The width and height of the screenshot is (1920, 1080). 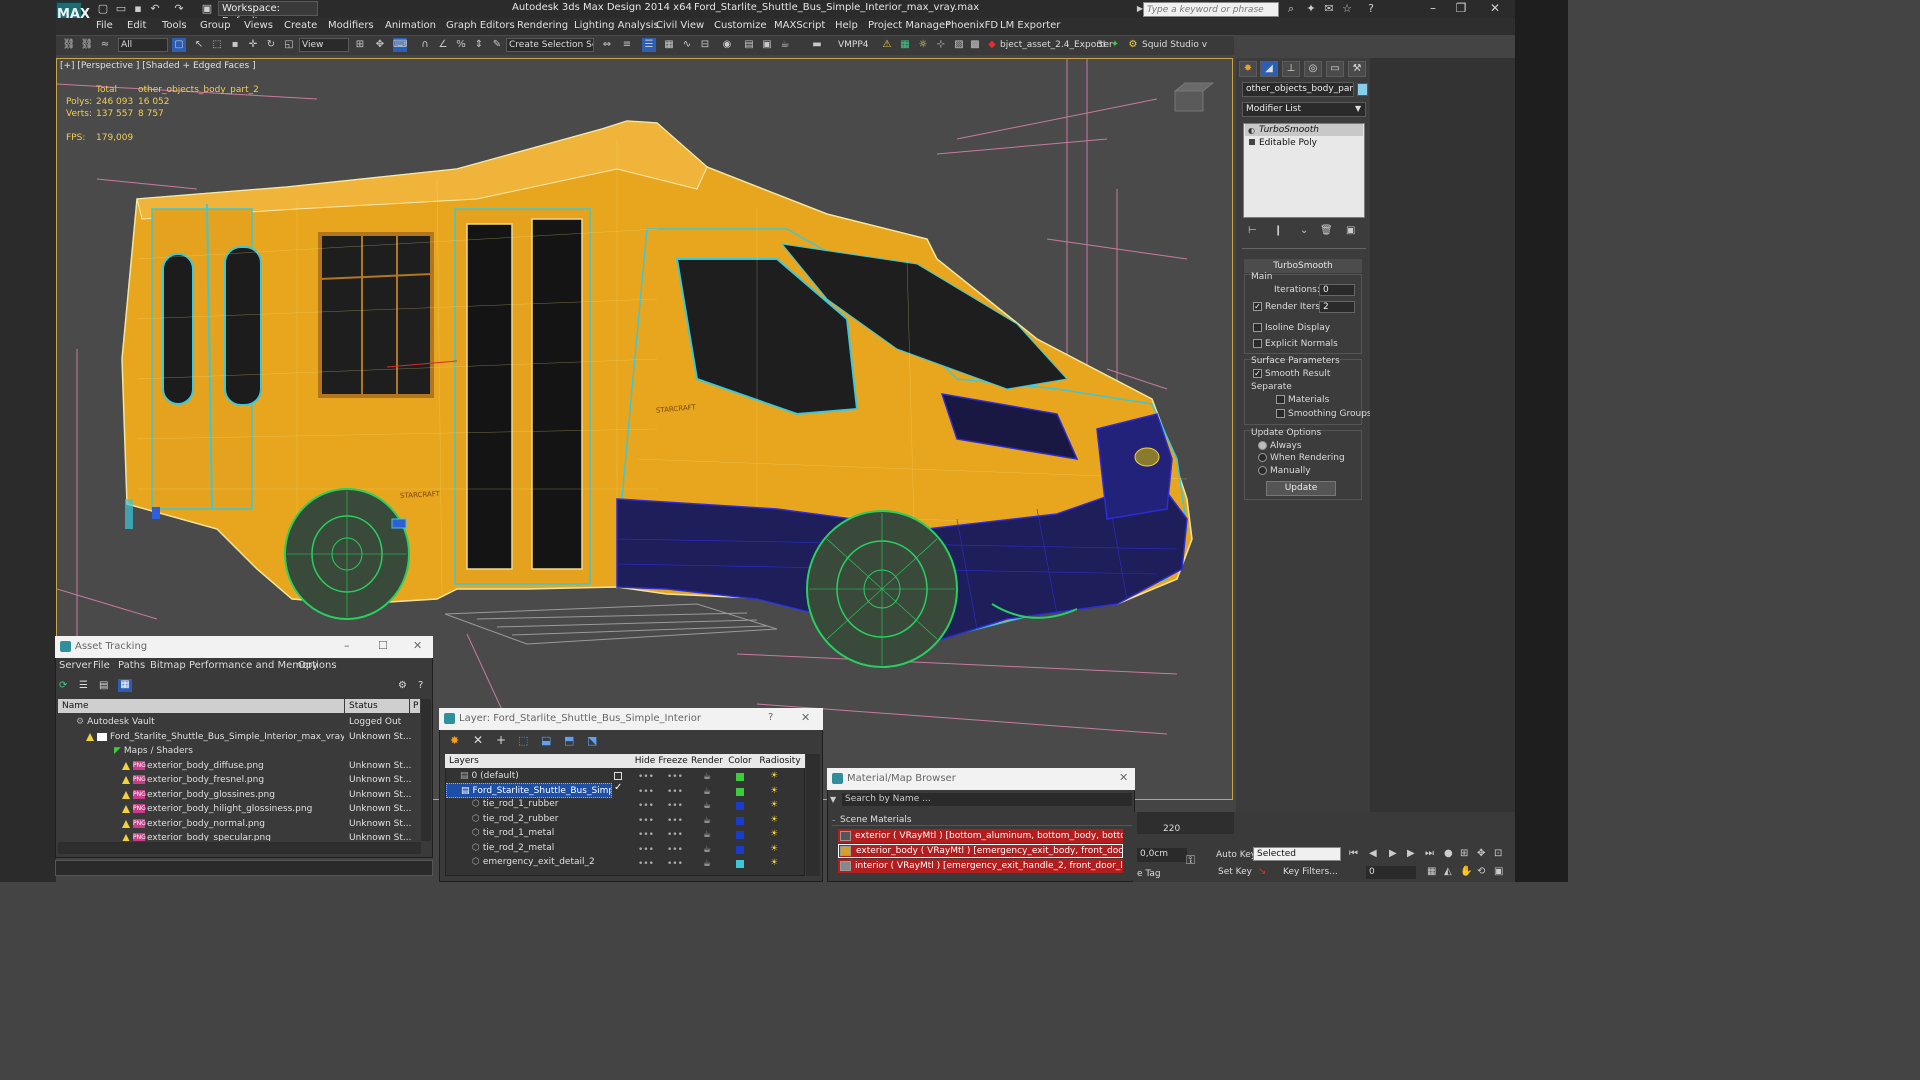 What do you see at coordinates (377, 706) in the screenshot?
I see `column-status-header: Status` at bounding box center [377, 706].